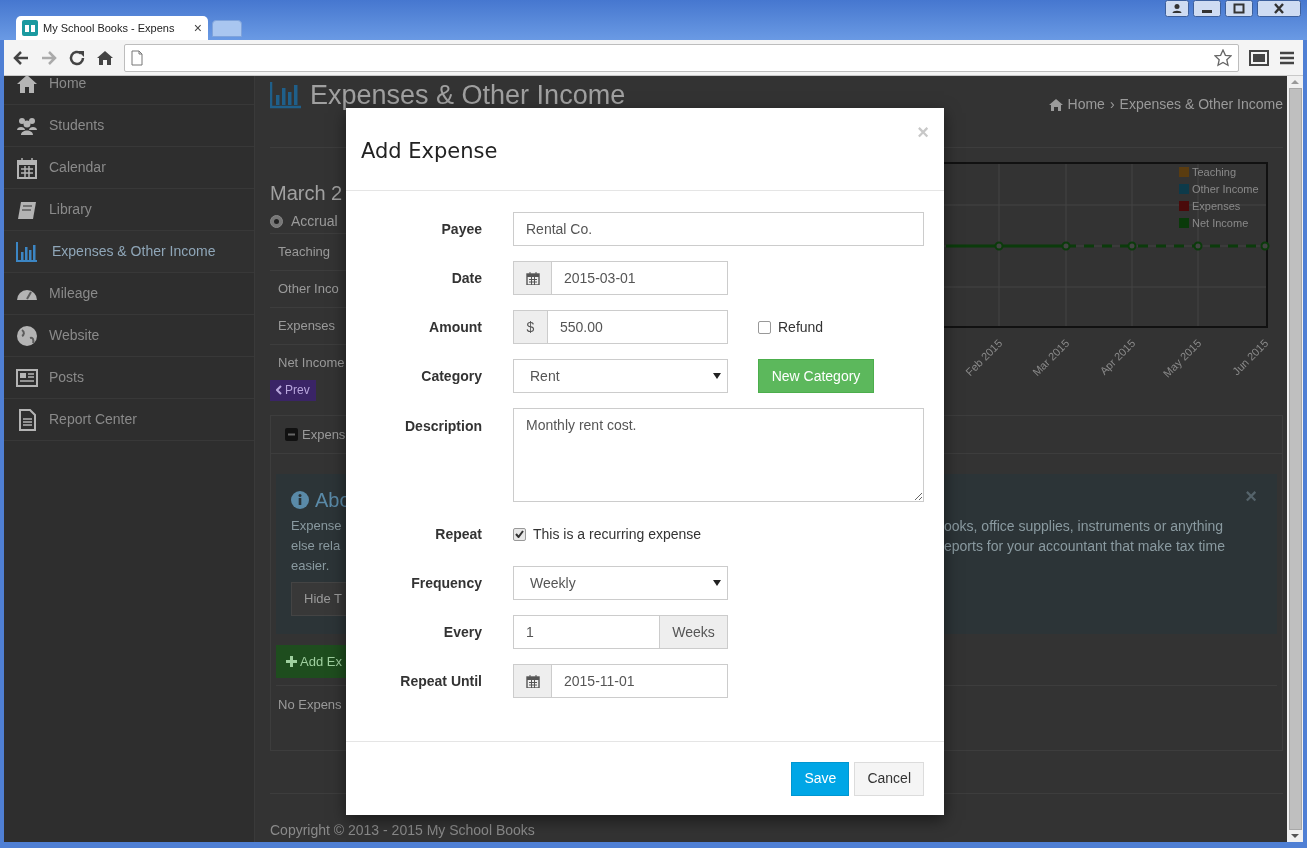 This screenshot has width=1307, height=848. Describe the element at coordinates (1084, 546) in the screenshot. I see `info-text: eports for your accountant that make tax time` at that location.